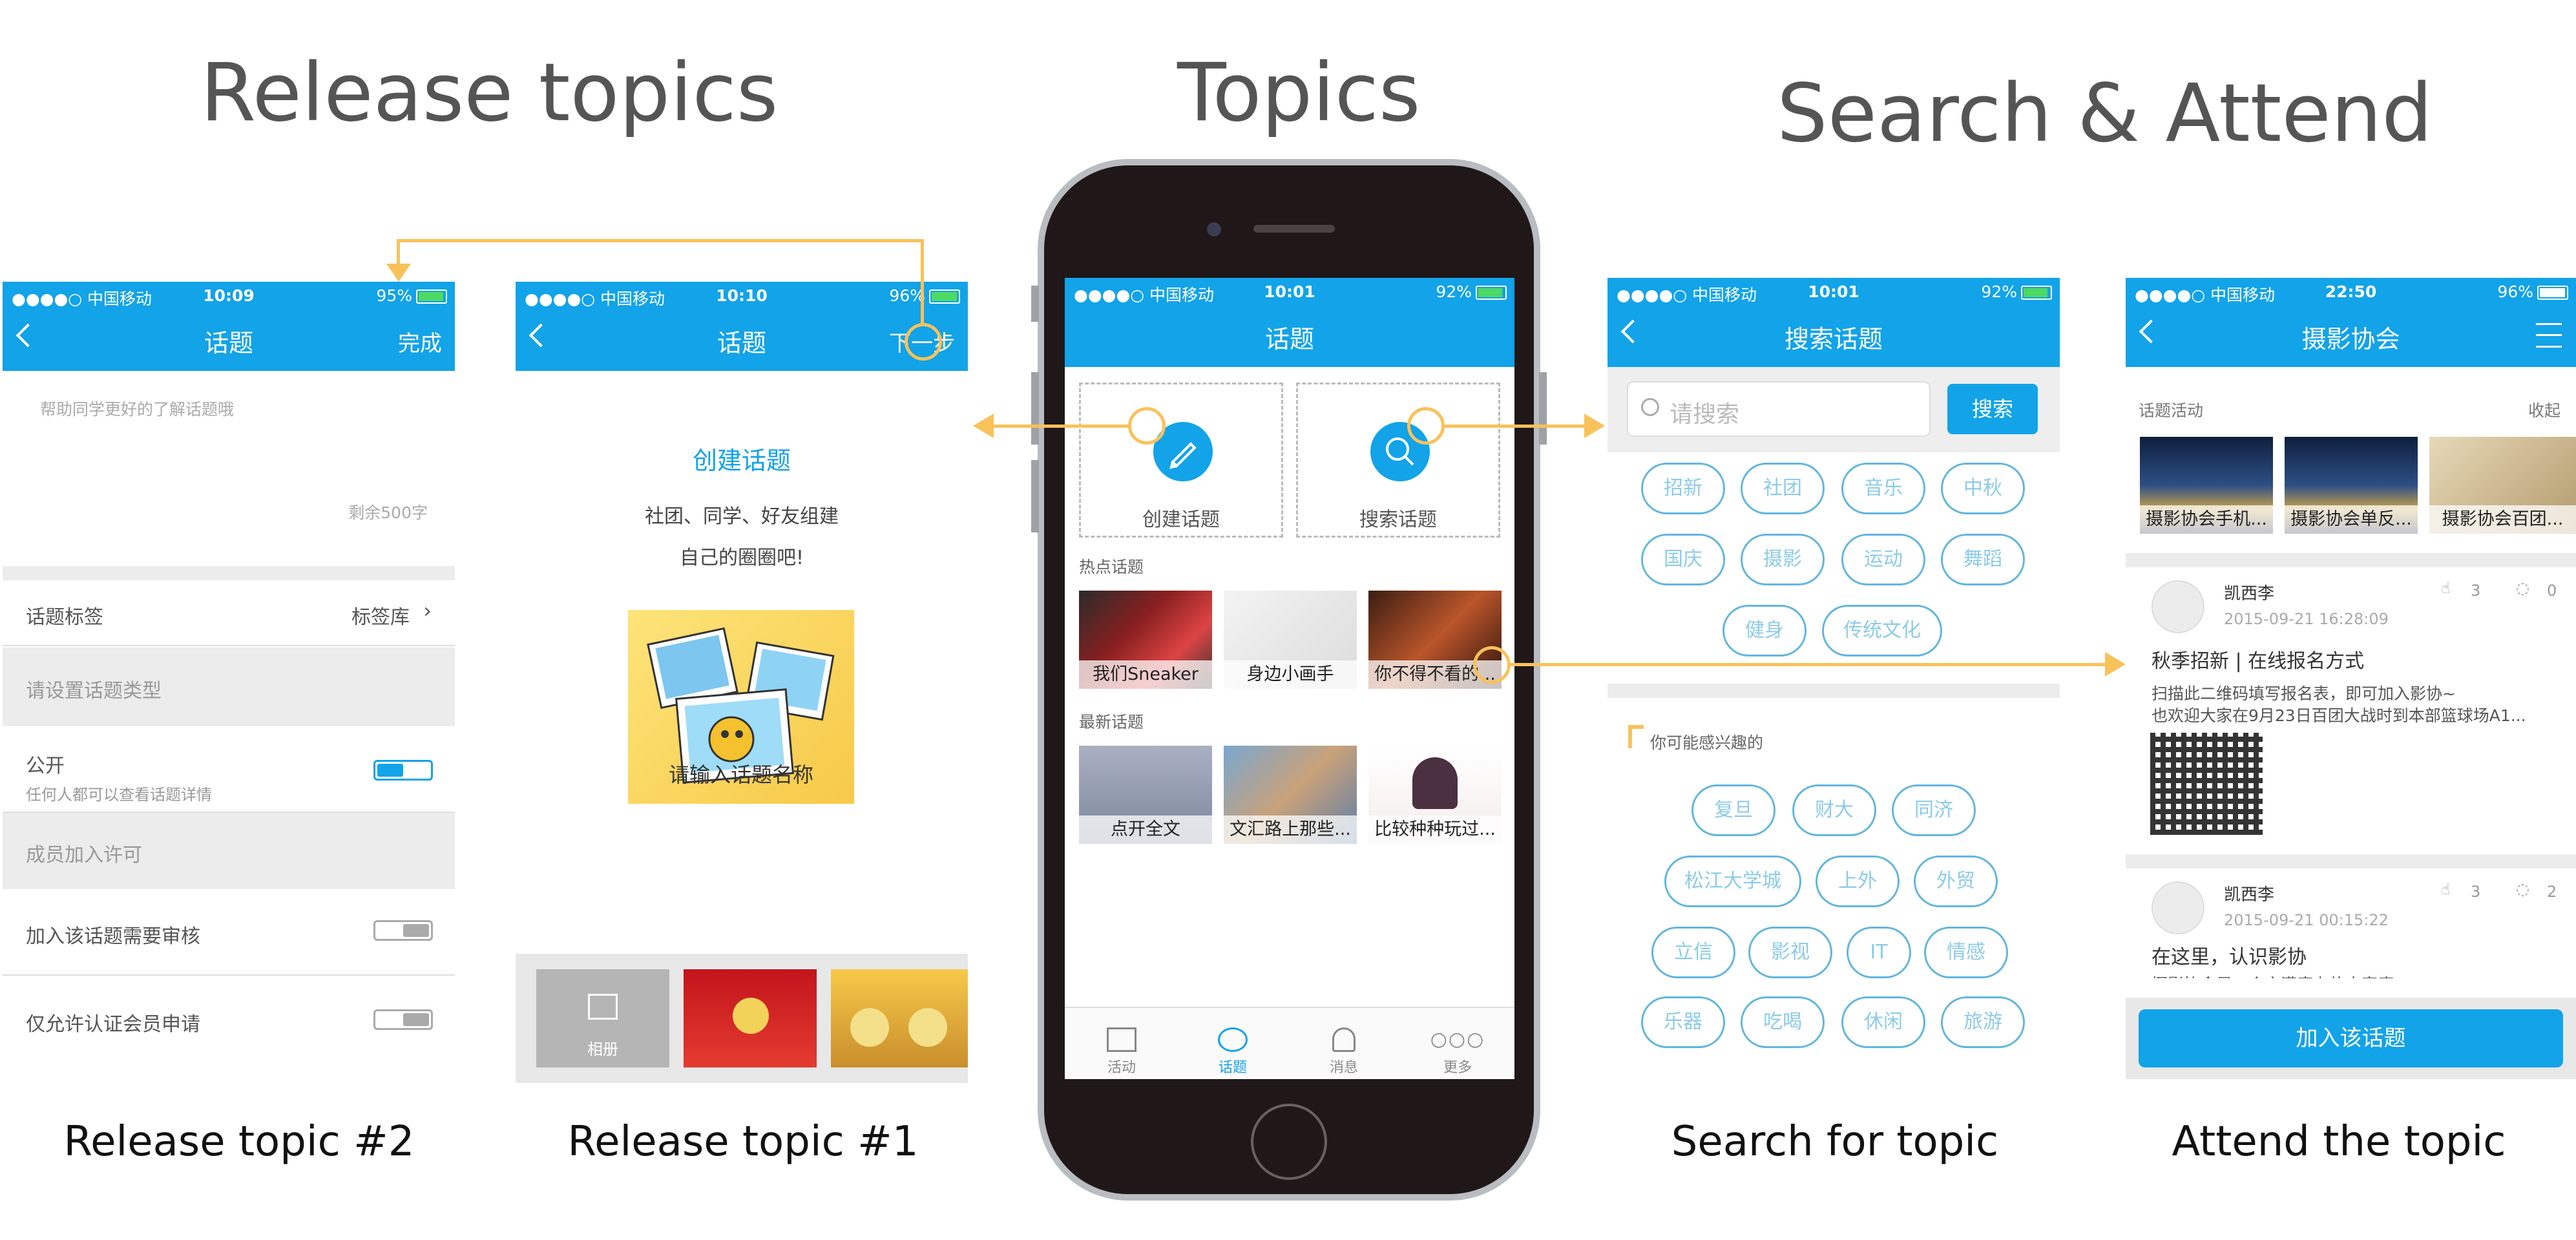 This screenshot has height=1240, width=2576. Describe the element at coordinates (380, 618) in the screenshot. I see `tags-value: 标签库` at that location.